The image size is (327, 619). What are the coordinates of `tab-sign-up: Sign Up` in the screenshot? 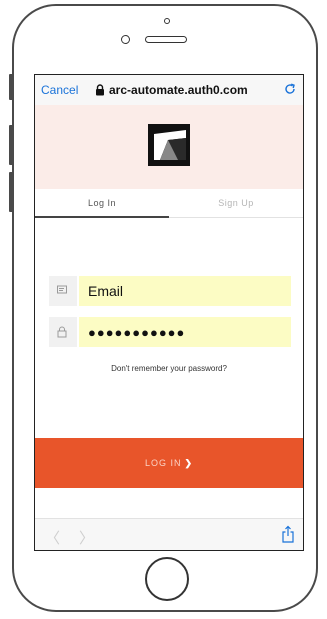 It's located at (236, 203).